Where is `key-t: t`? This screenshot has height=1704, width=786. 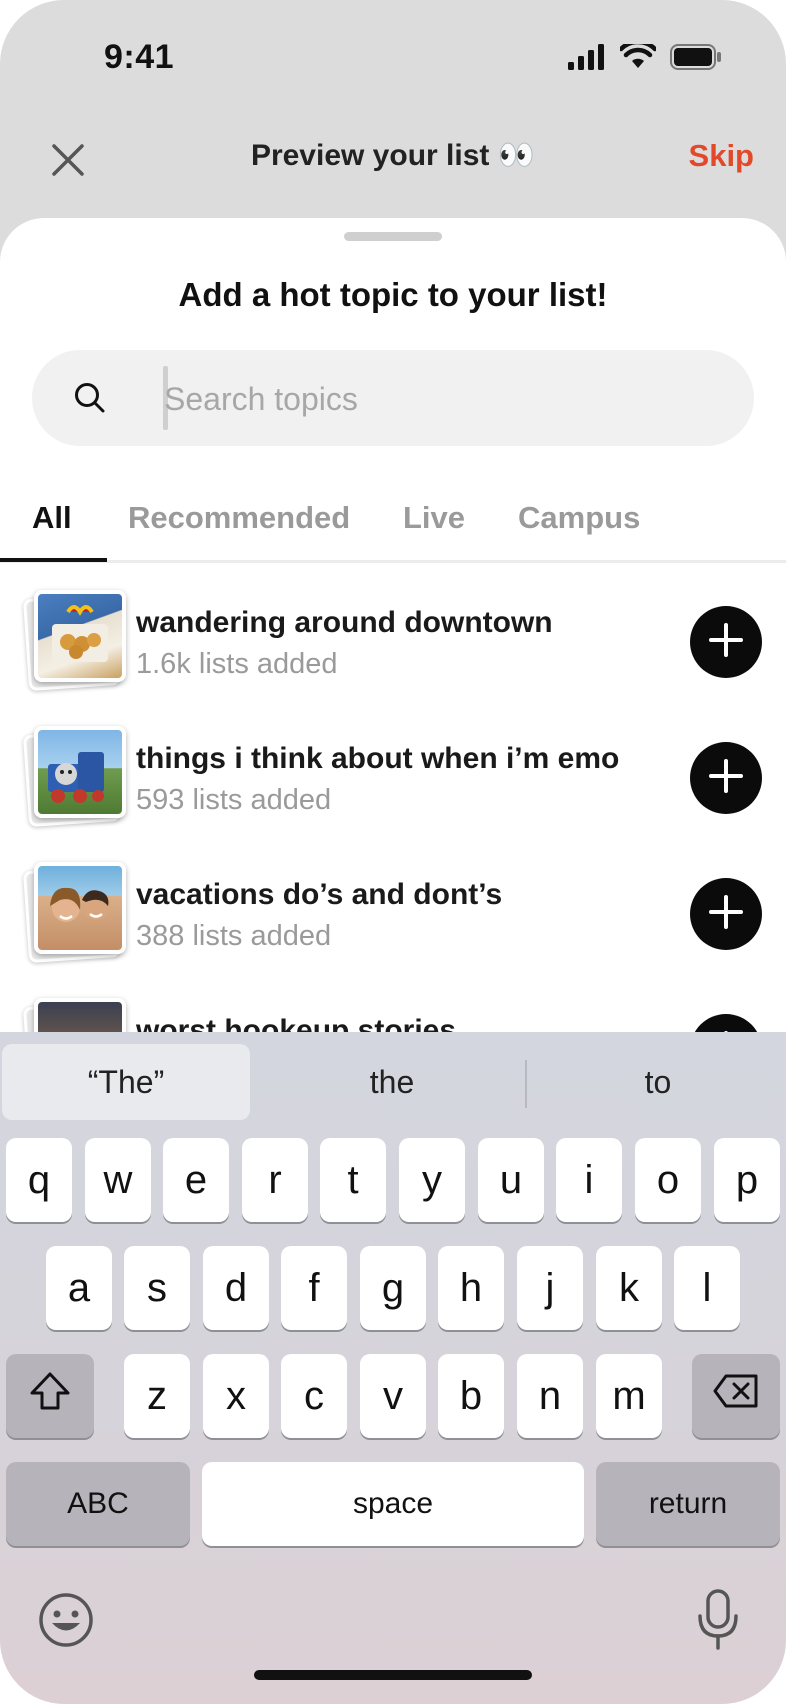
key-t: t is located at coordinates (353, 1180).